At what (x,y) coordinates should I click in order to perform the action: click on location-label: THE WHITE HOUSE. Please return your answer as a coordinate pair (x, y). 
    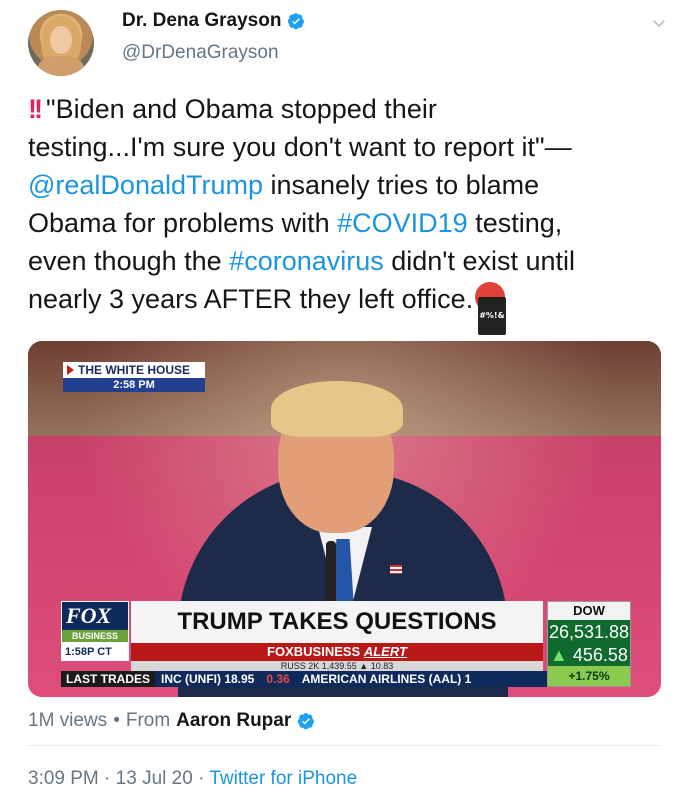
    Looking at the image, I should click on (134, 370).